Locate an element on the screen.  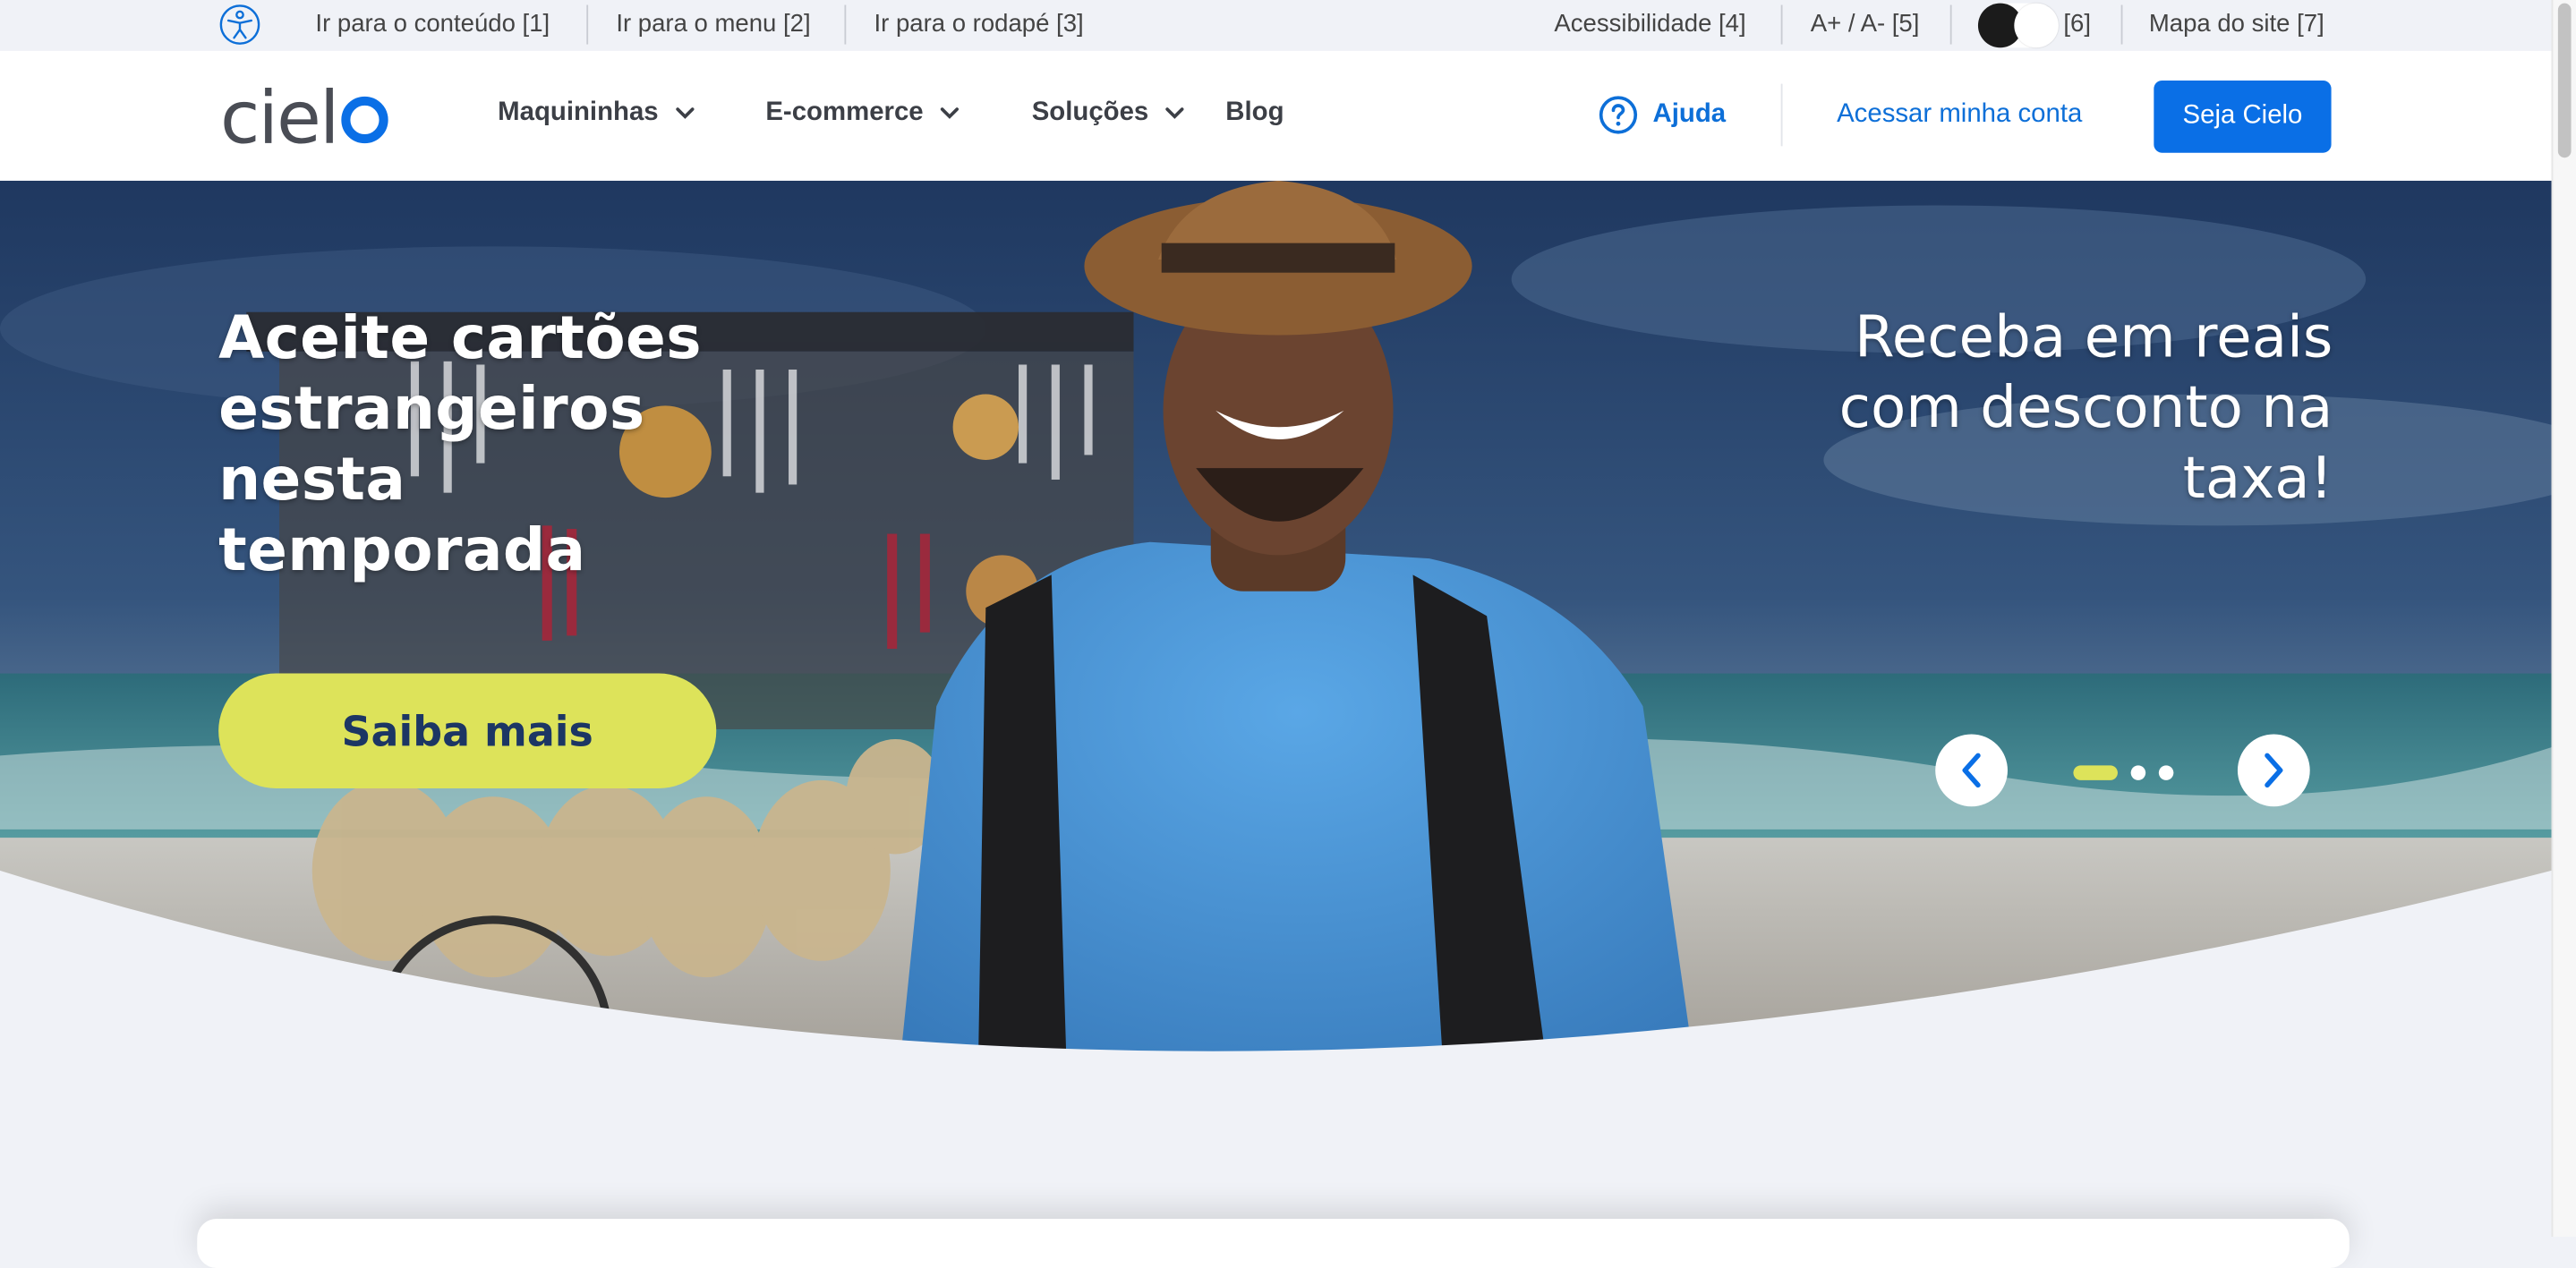
skip-to-menu-link: Ir para o menu [2] is located at coordinates (713, 24).